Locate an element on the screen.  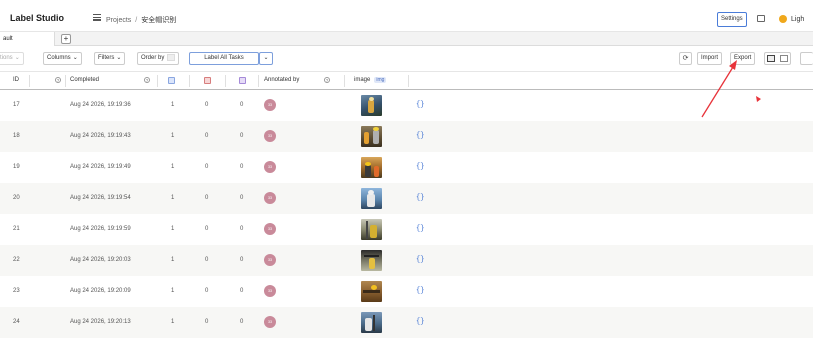
cell-id: 23 is located at coordinates (16, 291).